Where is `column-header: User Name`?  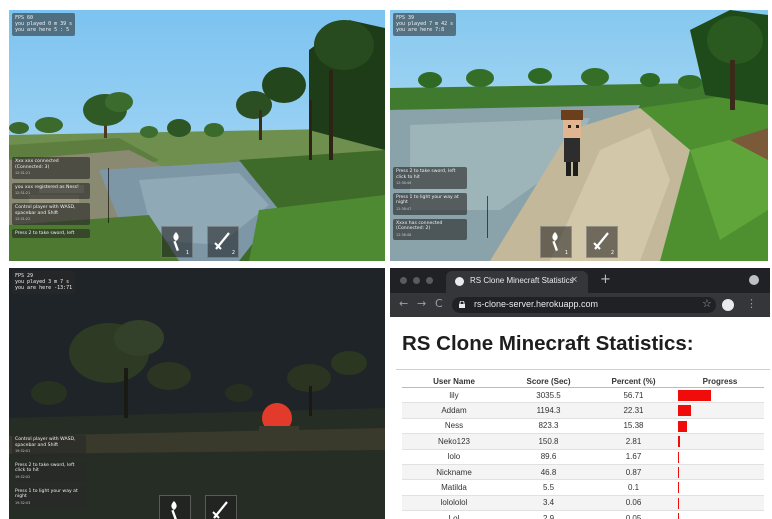
column-header: User Name is located at coordinates (454, 381).